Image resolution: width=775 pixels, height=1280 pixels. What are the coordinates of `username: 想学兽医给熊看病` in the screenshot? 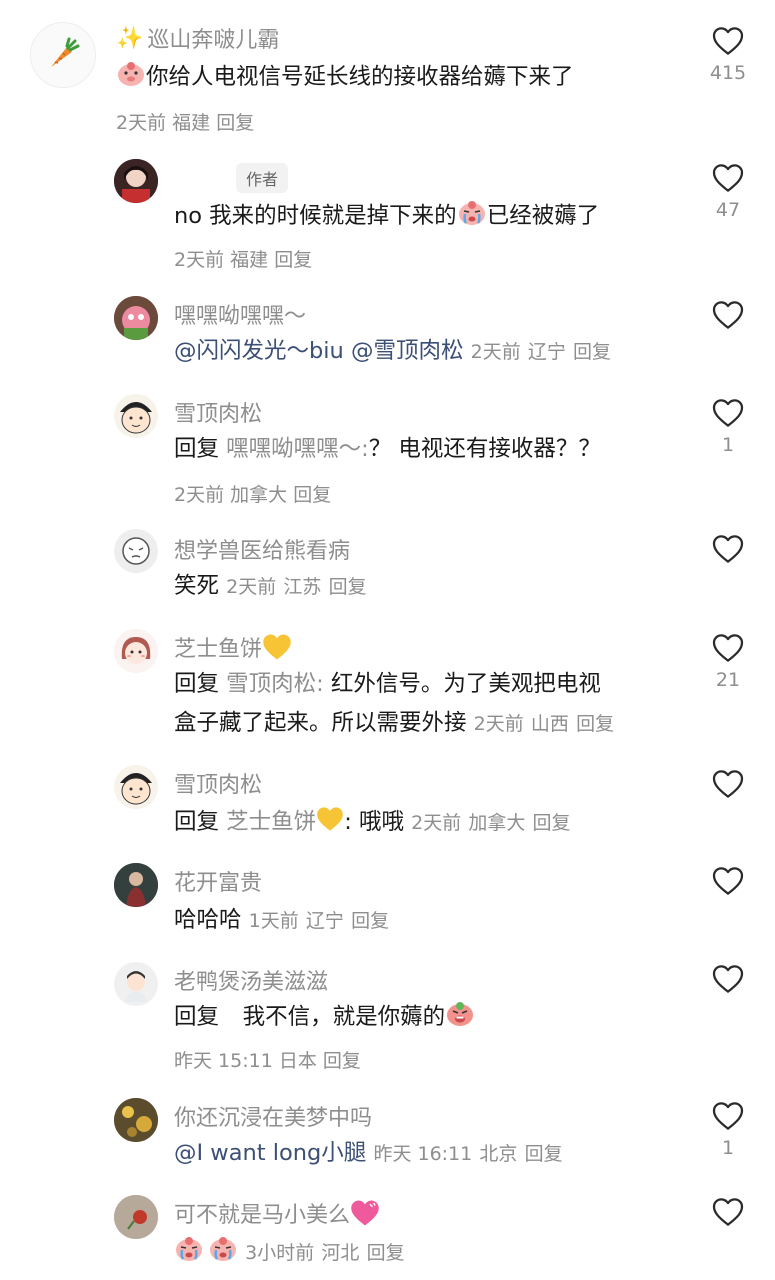 It's located at (262, 549).